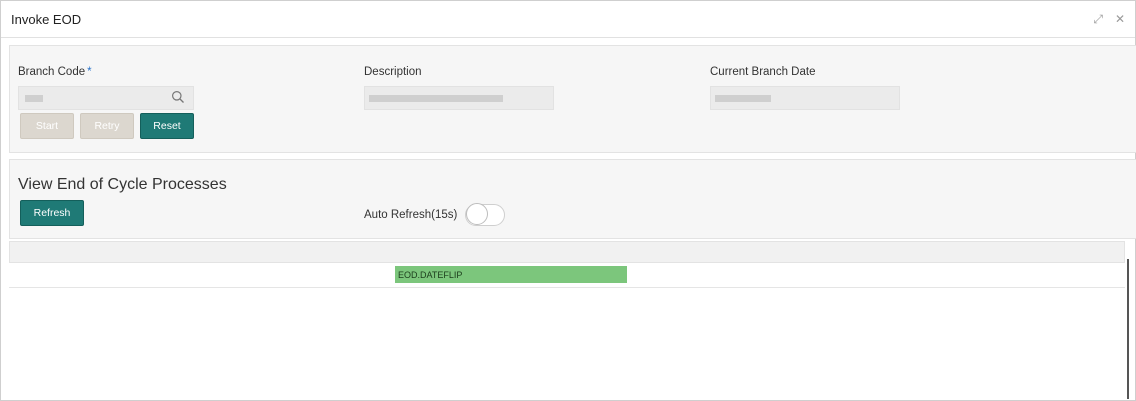  I want to click on start-button: Start, so click(47, 126).